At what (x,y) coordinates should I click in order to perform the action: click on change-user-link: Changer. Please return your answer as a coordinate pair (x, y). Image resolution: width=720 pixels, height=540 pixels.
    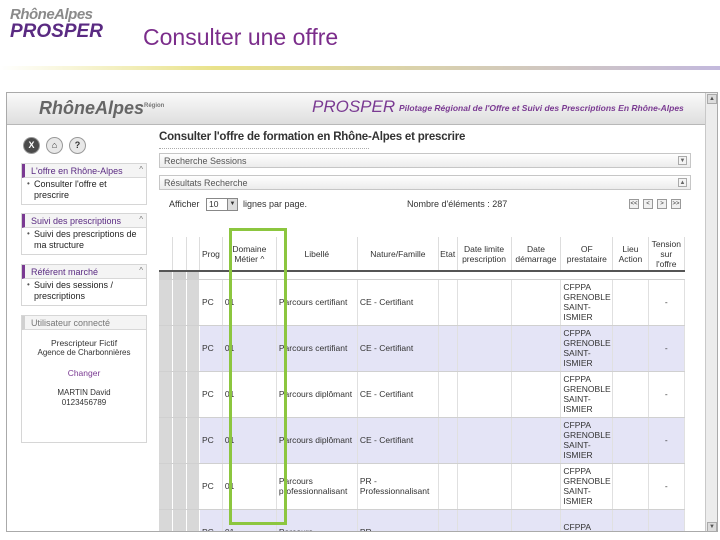
    Looking at the image, I should click on (84, 373).